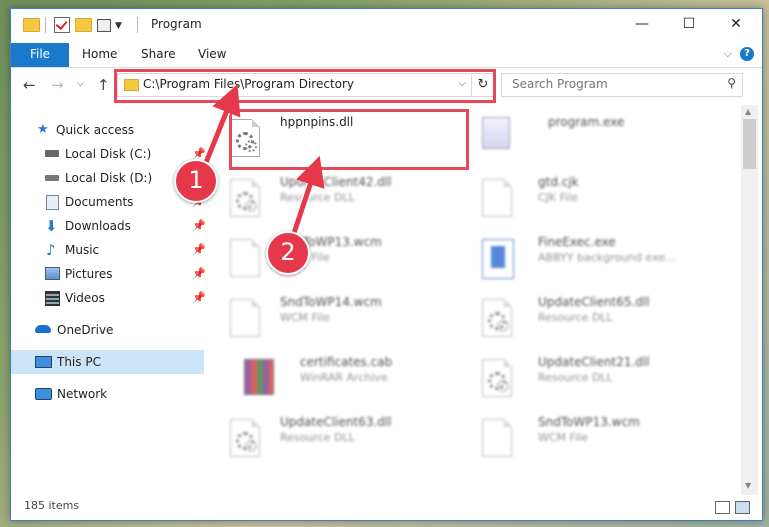  What do you see at coordinates (107, 362) in the screenshot?
I see `sidebar-item-this-pc: This PC` at bounding box center [107, 362].